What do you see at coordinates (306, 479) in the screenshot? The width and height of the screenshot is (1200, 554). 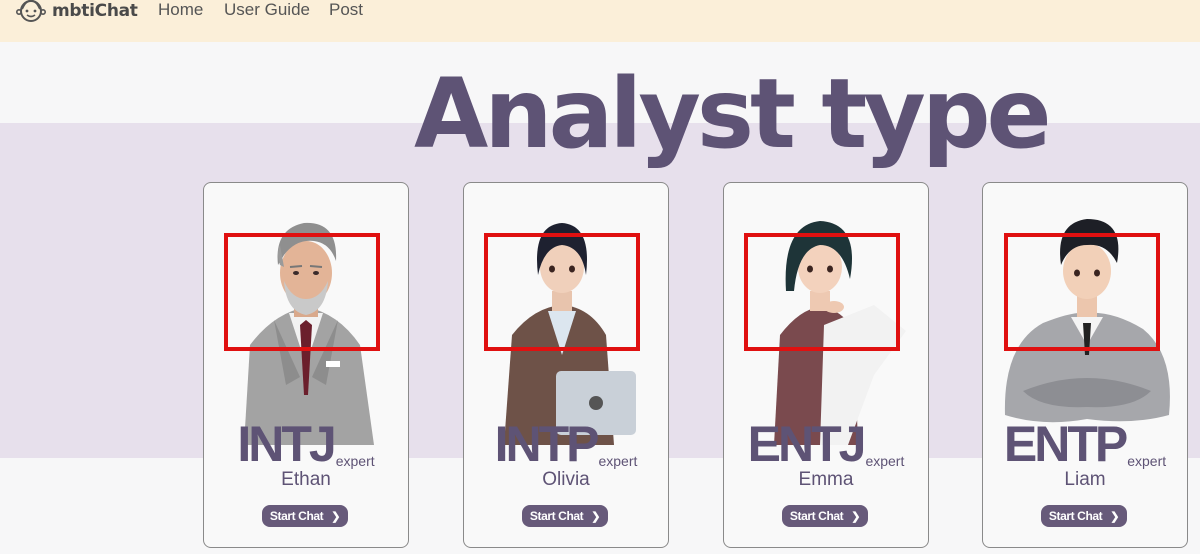 I see `character-name: Ethan` at bounding box center [306, 479].